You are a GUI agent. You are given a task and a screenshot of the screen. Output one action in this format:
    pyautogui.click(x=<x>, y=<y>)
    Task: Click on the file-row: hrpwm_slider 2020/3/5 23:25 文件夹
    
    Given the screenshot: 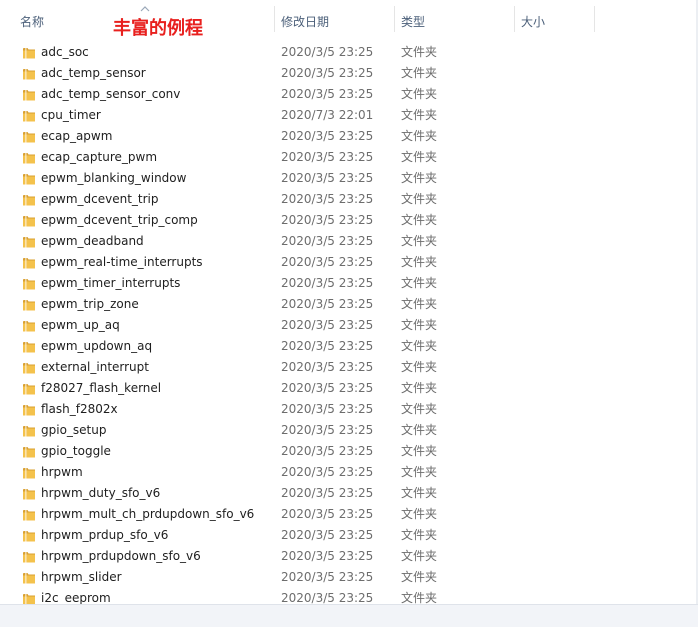 What is the action you would take?
    pyautogui.click(x=349, y=577)
    